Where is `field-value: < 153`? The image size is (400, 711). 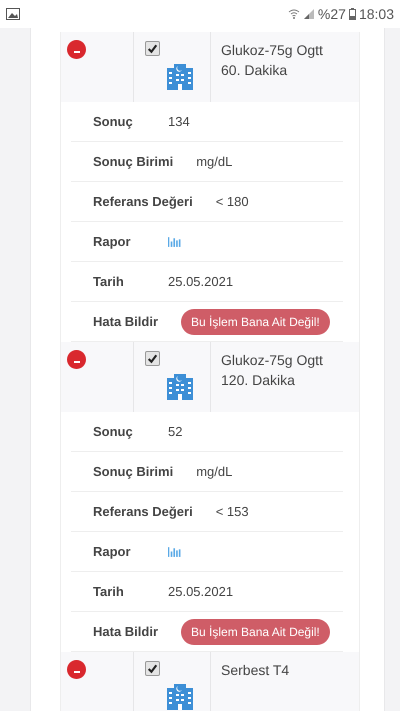 field-value: < 153 is located at coordinates (232, 511).